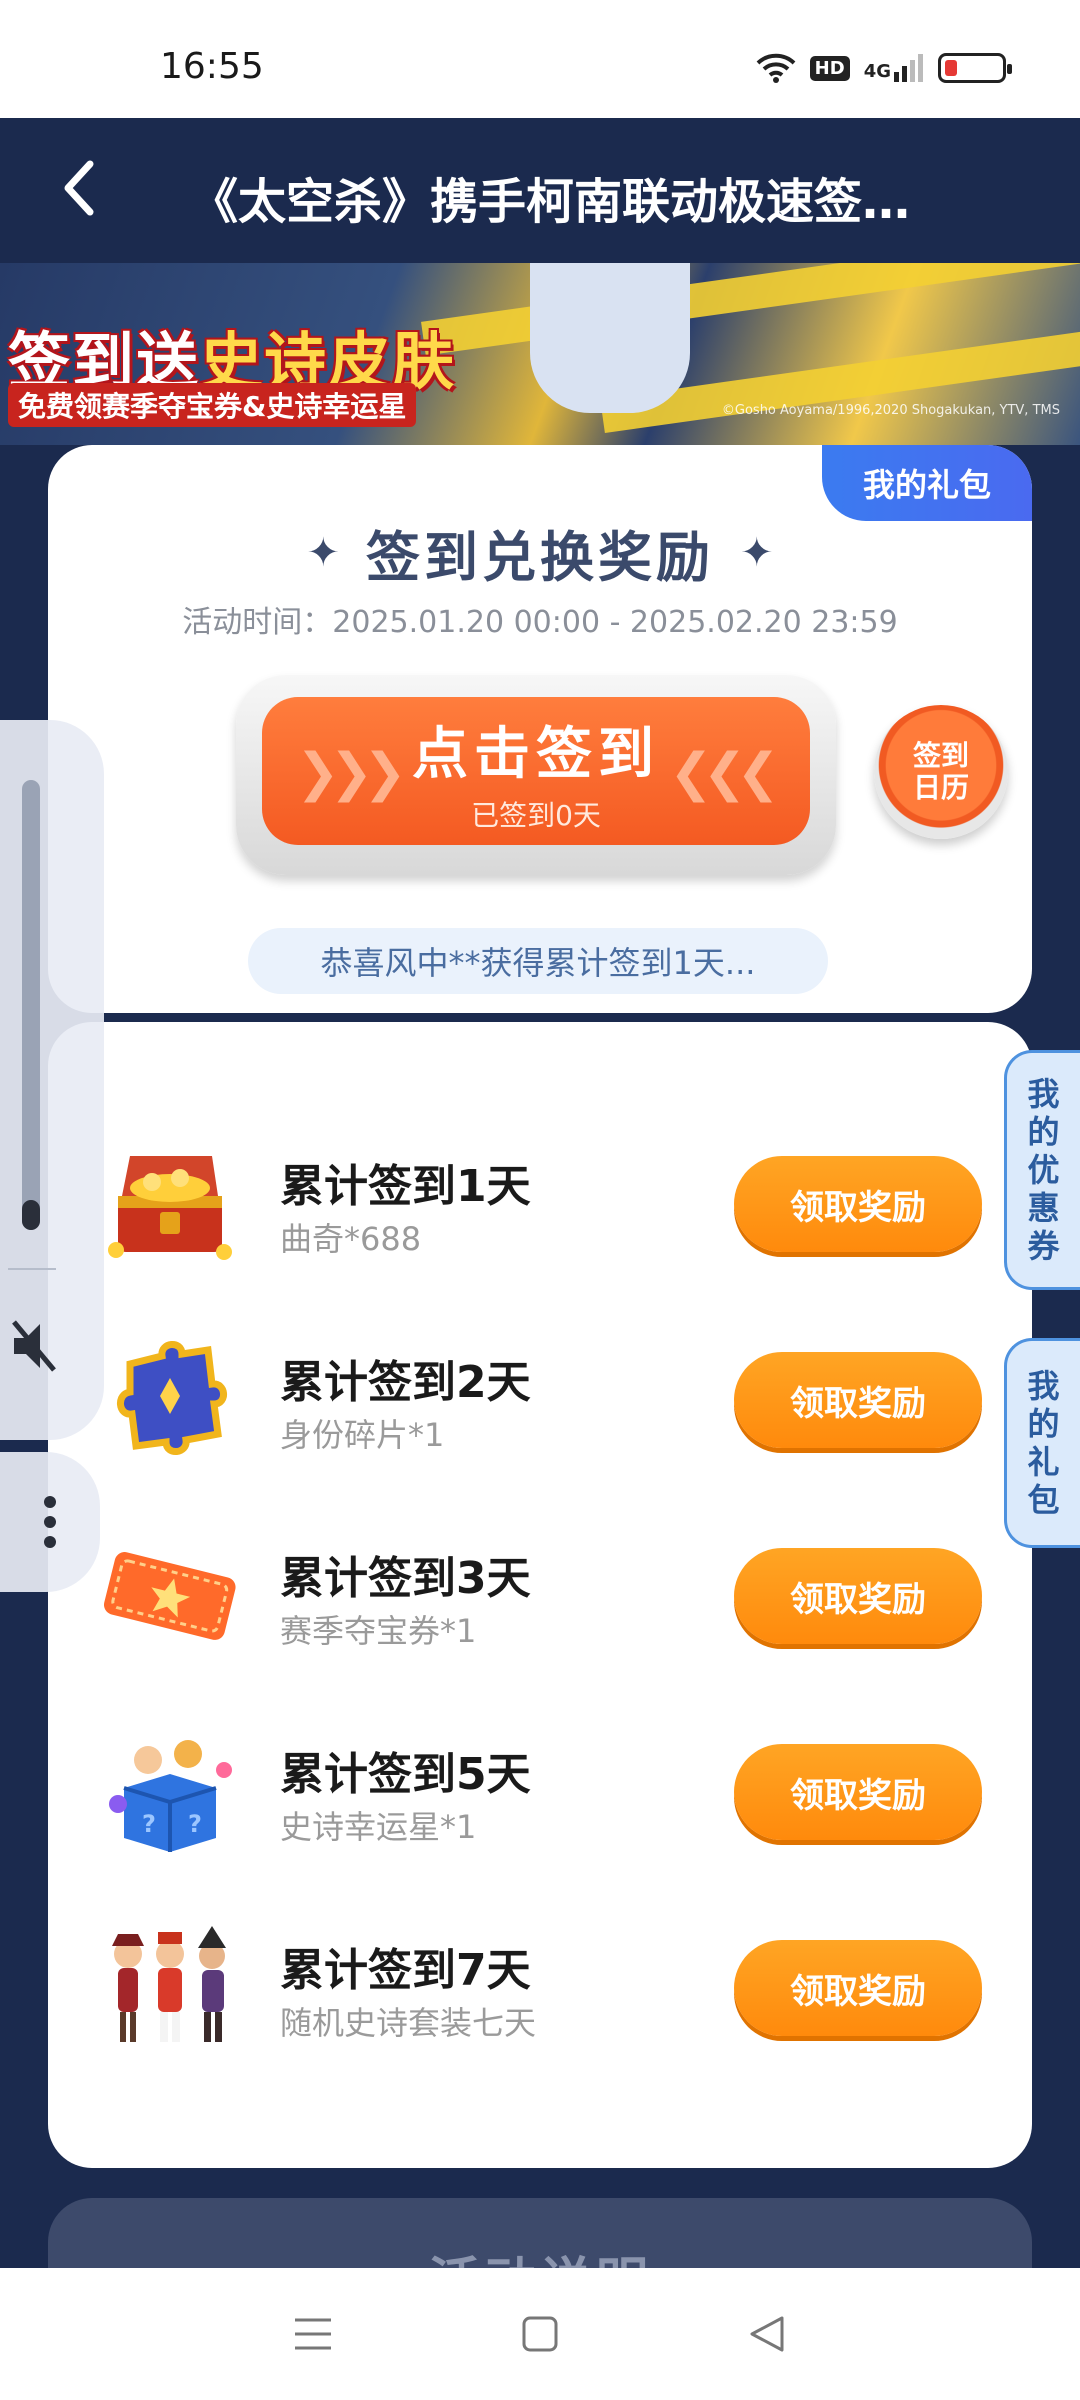 Image resolution: width=1080 pixels, height=2400 pixels. I want to click on my-coupons-label: 我的优惠券, so click(1043, 1170).